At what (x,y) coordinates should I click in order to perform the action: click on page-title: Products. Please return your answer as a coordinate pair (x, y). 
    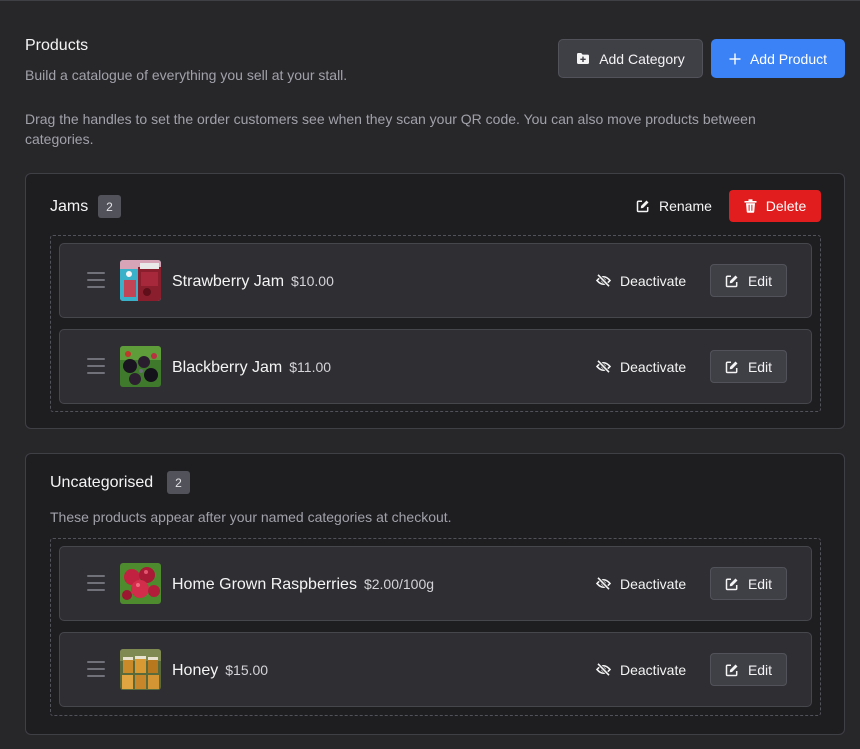
    Looking at the image, I should click on (57, 45).